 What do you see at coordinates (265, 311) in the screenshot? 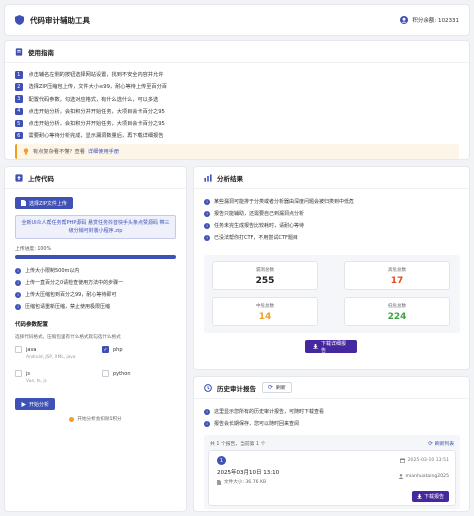
I see `stat-medium: 中危总数 14` at bounding box center [265, 311].